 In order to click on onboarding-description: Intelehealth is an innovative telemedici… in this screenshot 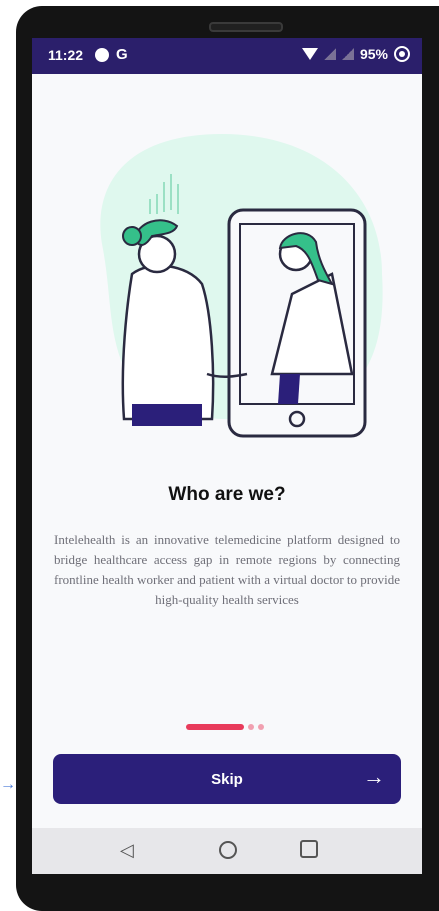, I will do `click(227, 569)`.